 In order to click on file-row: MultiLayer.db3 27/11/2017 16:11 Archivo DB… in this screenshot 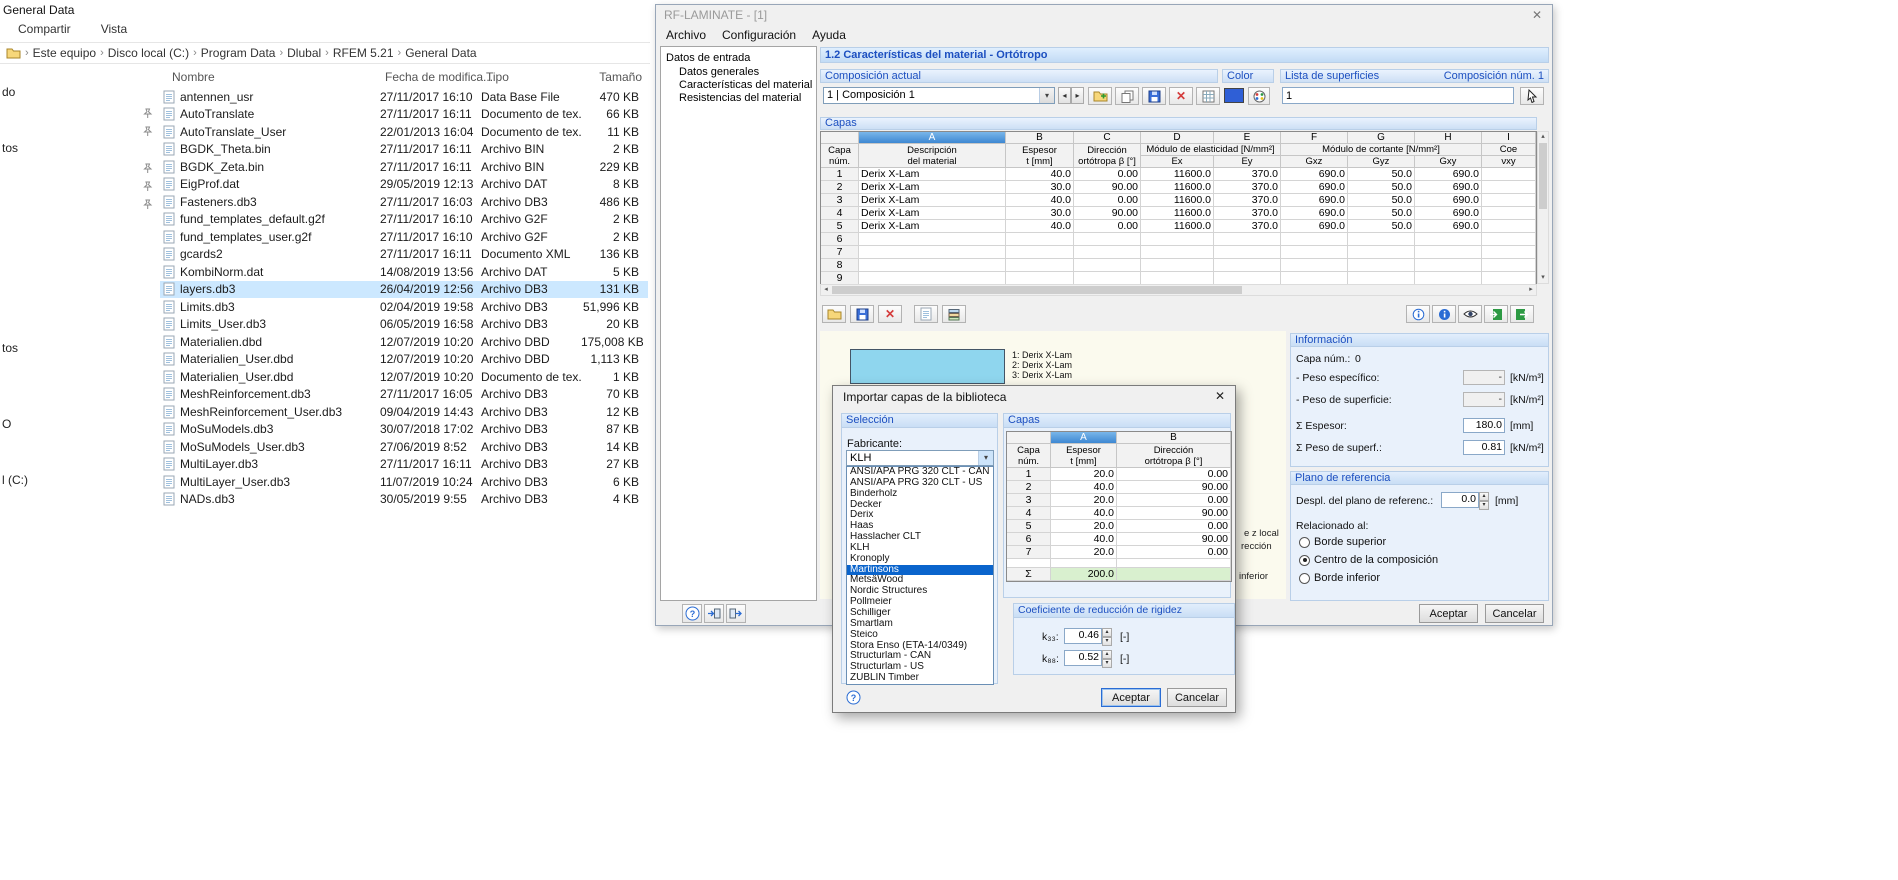, I will do `click(404, 465)`.